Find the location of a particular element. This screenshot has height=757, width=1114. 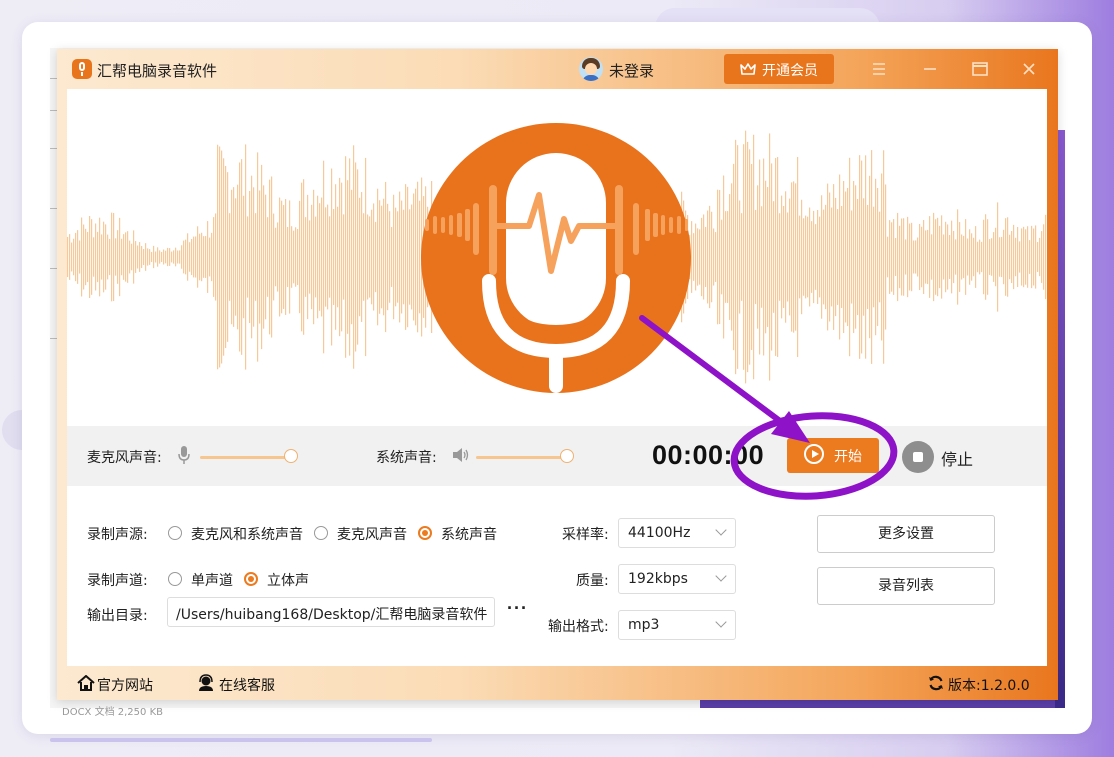

version-label: 版本:1.2.0.0 is located at coordinates (989, 686).